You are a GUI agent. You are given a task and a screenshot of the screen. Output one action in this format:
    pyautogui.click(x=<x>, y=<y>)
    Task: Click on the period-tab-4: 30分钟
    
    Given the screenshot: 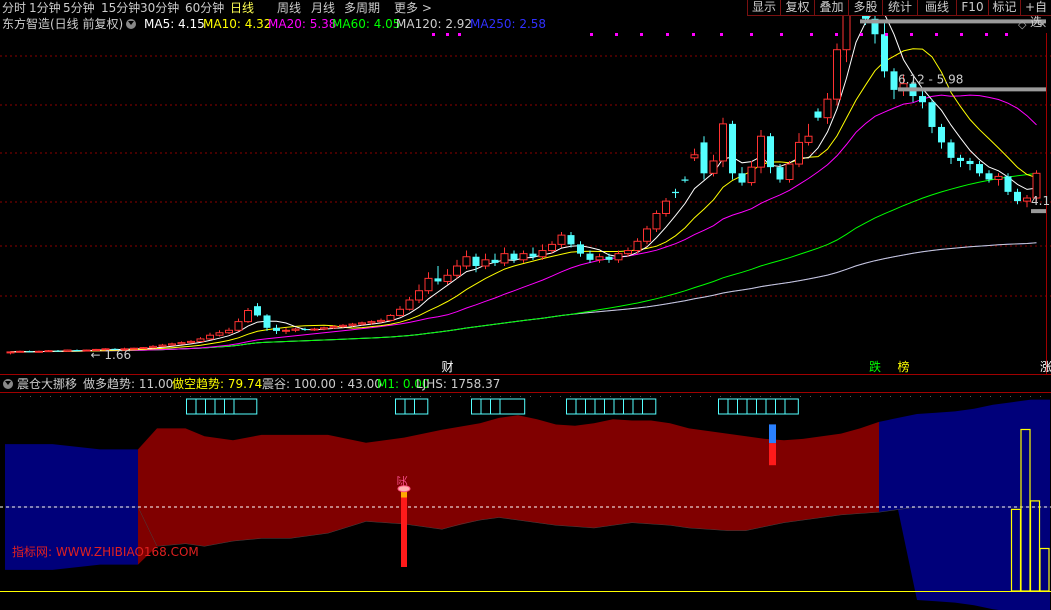 What is the action you would take?
    pyautogui.click(x=159, y=8)
    